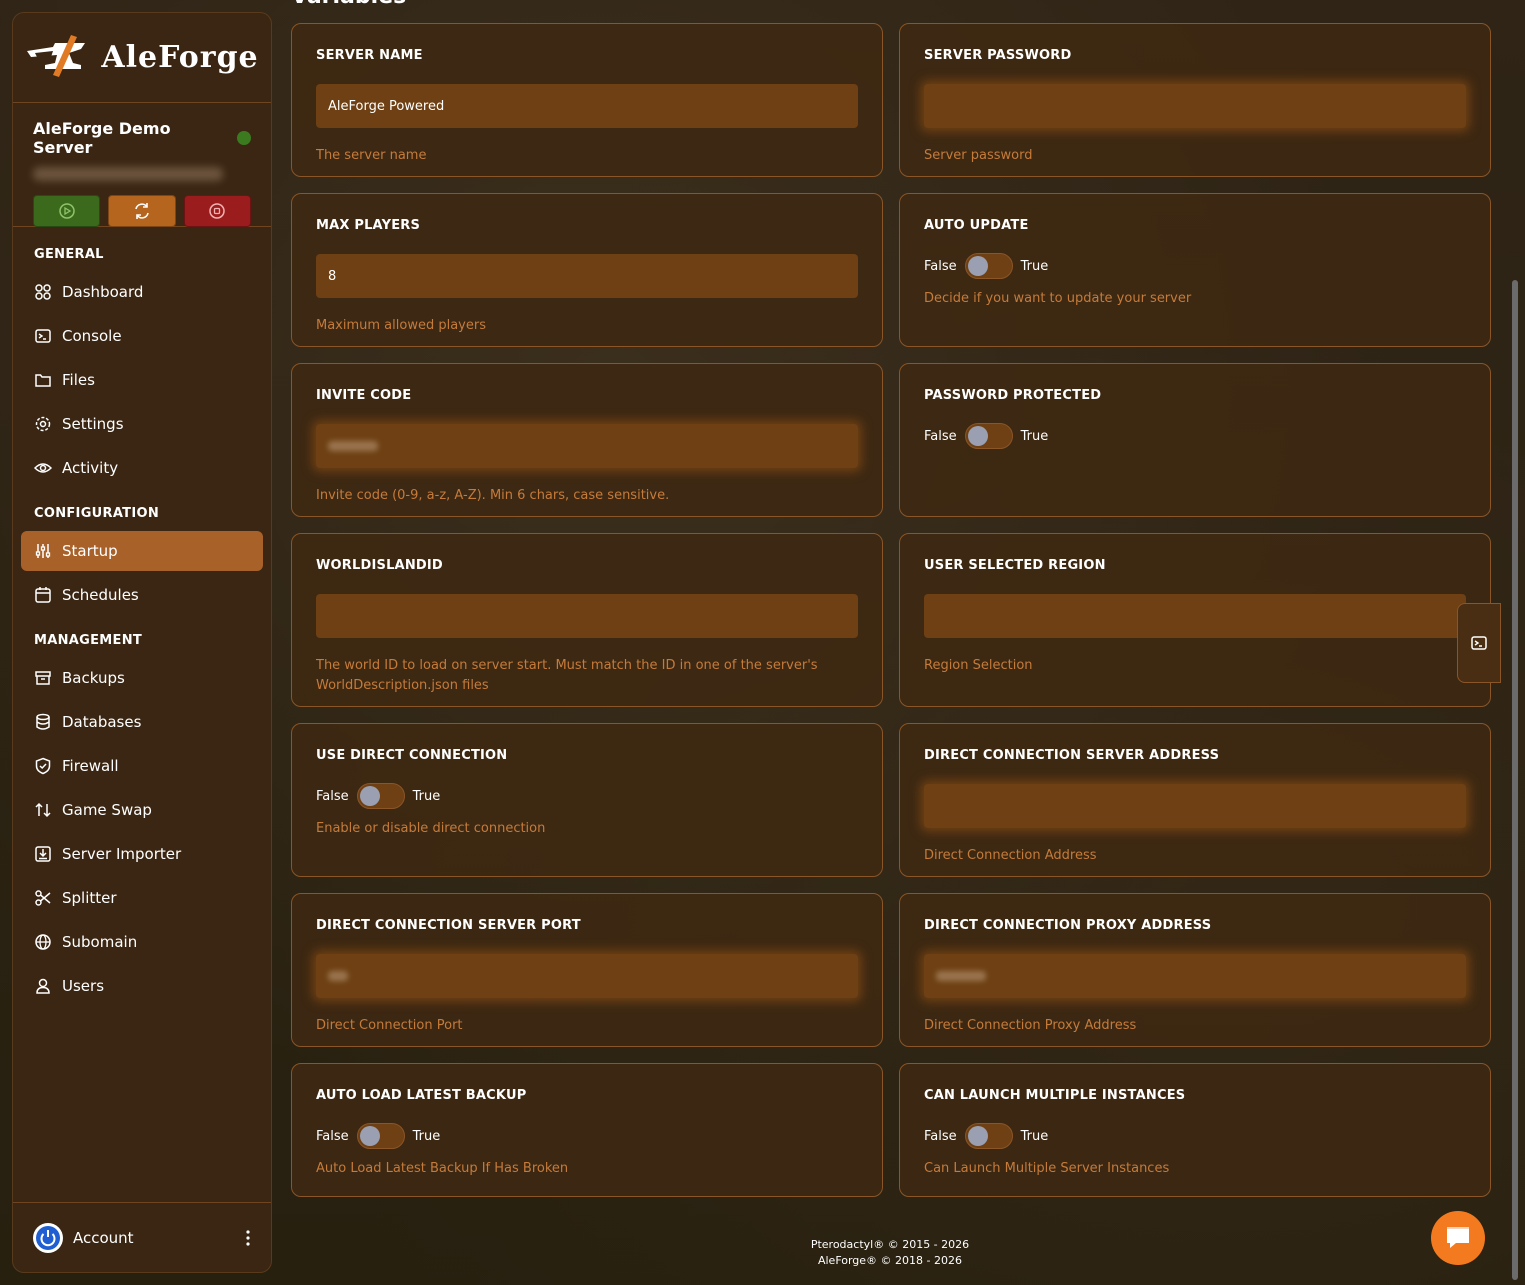  I want to click on multiple-instances-toggle, so click(988, 1136).